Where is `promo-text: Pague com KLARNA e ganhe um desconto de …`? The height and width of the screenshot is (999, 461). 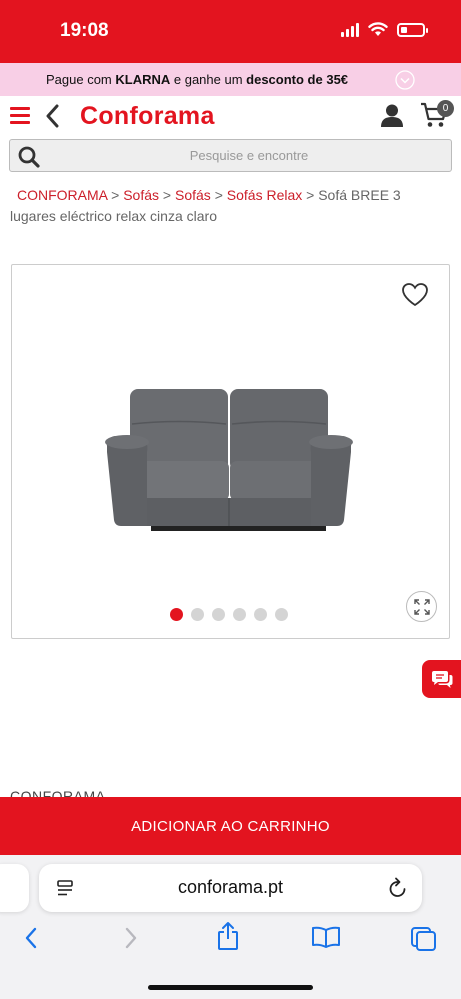 promo-text: Pague com KLARNA e ganhe um desconto de … is located at coordinates (197, 79).